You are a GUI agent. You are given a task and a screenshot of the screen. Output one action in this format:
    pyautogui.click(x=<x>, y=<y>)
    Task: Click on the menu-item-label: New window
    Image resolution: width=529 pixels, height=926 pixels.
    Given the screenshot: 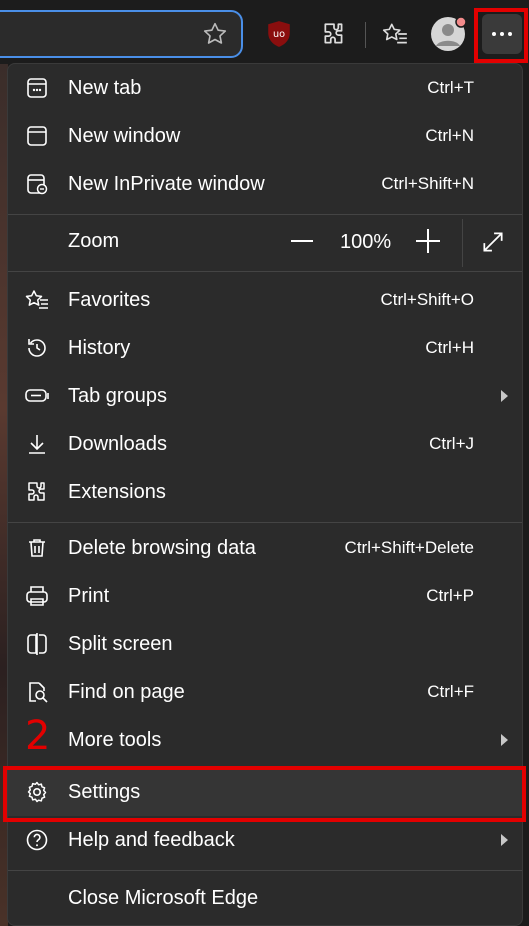 What is the action you would take?
    pyautogui.click(x=124, y=135)
    